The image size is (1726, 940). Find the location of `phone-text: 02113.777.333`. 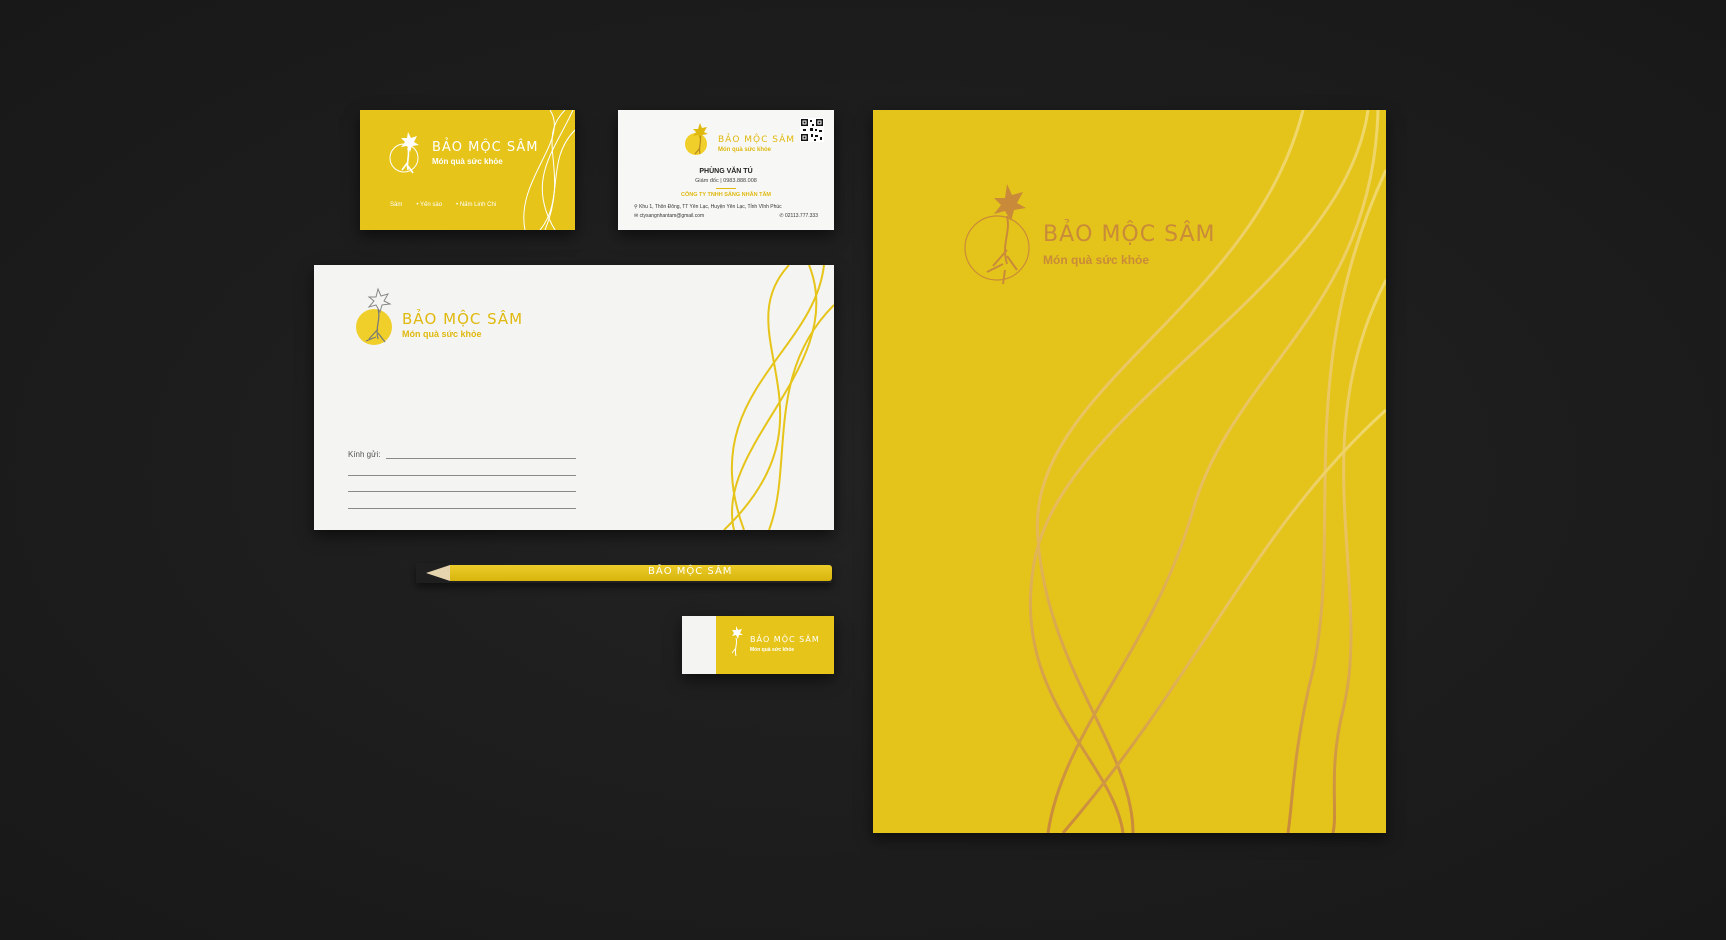

phone-text: 02113.777.333 is located at coordinates (801, 216).